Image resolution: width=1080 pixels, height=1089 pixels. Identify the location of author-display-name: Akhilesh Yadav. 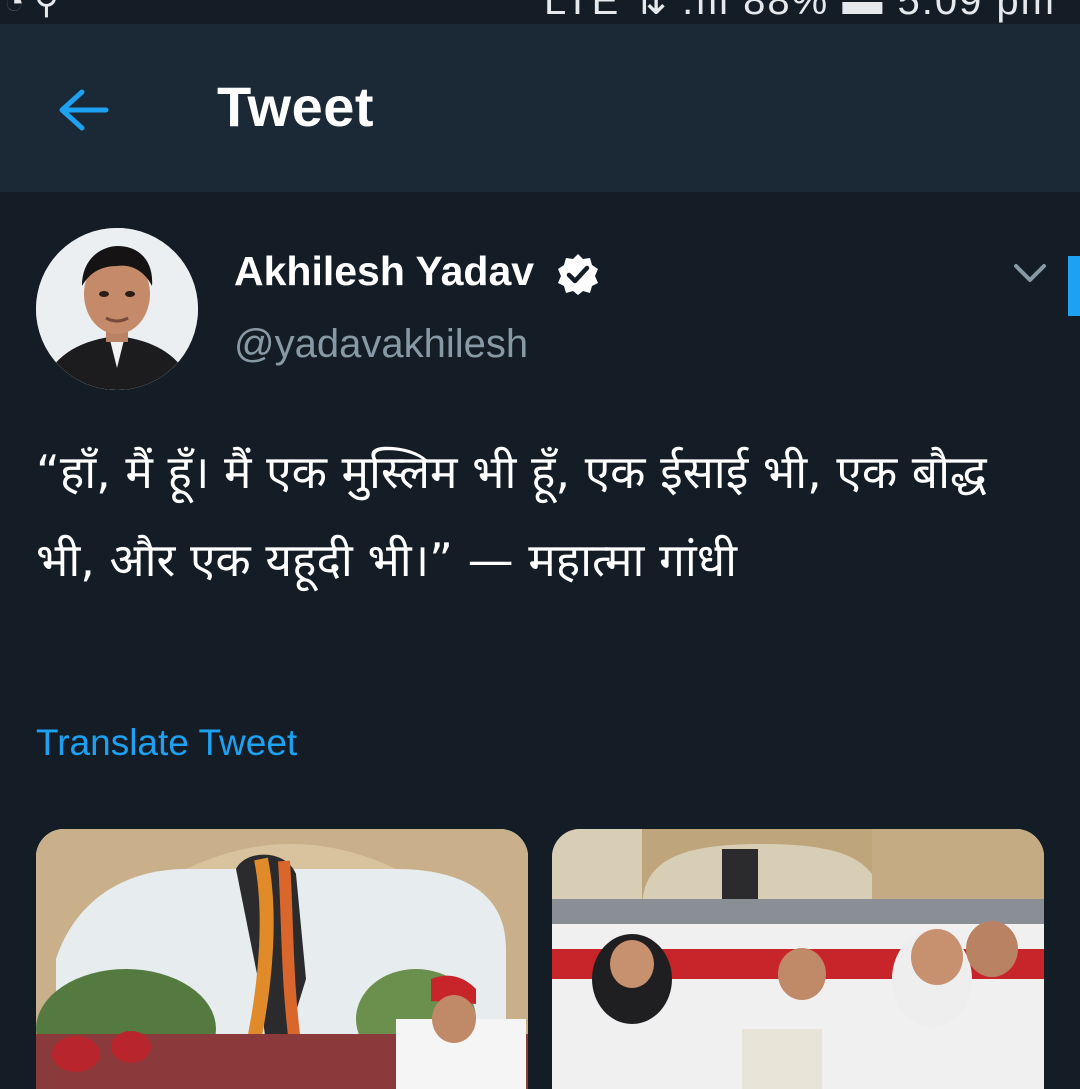
(384, 271).